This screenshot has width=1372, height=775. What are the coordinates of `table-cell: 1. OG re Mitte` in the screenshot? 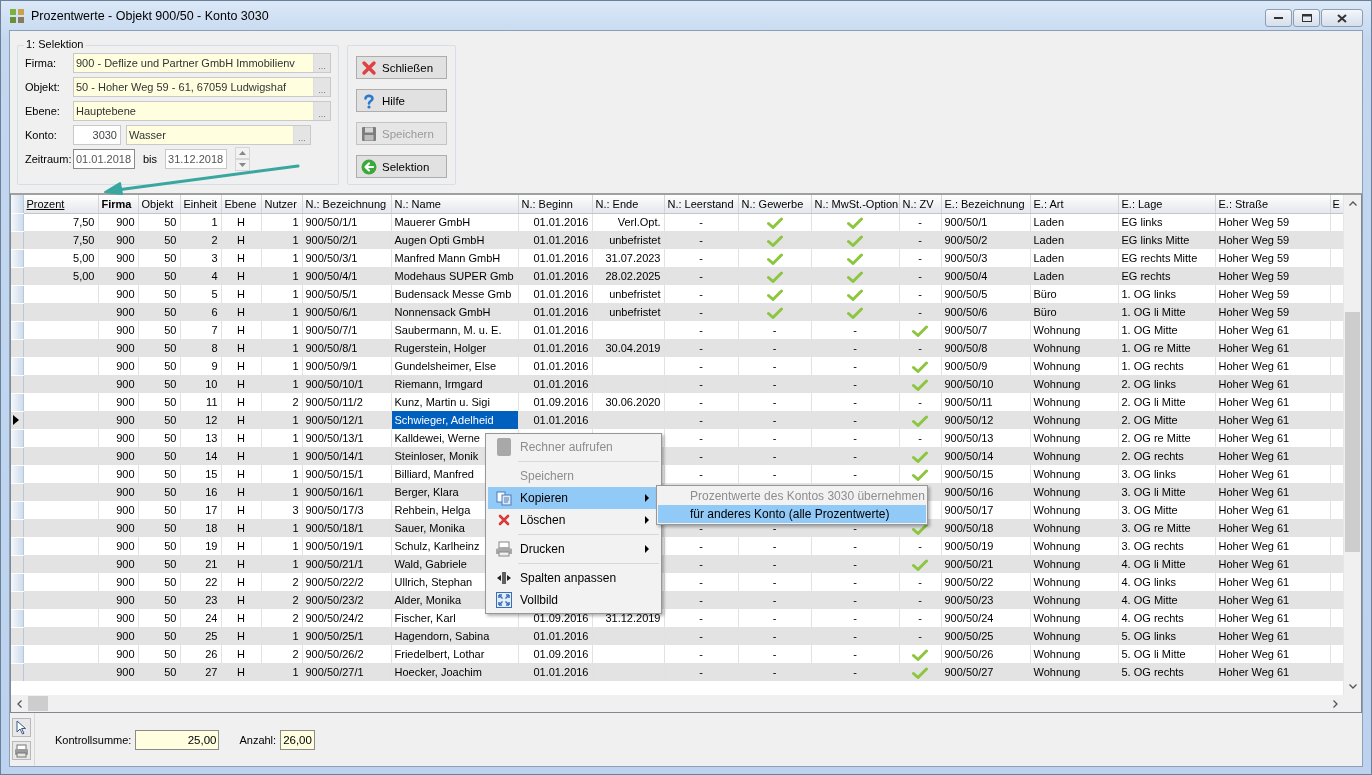 It's located at (1166, 348).